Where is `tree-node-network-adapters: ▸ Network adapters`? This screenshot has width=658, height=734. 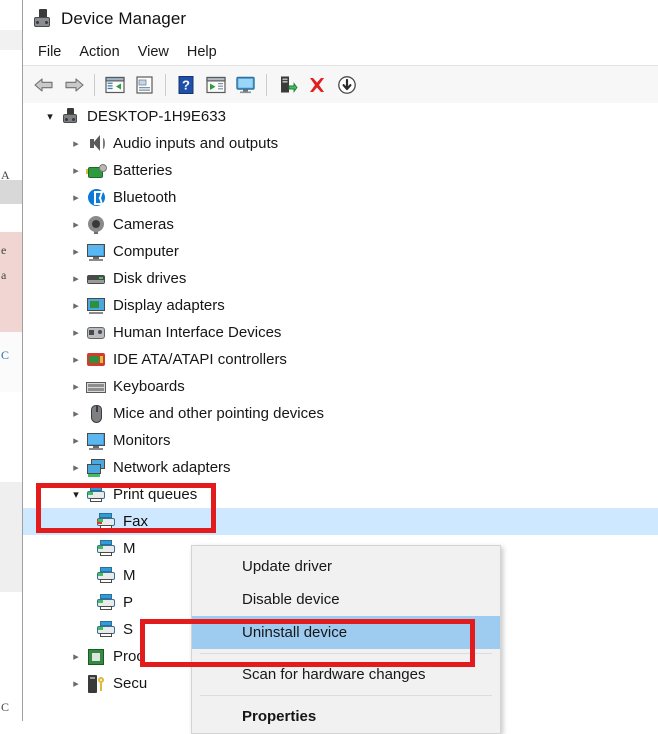
tree-node-network-adapters: ▸ Network adapters is located at coordinates (340, 467).